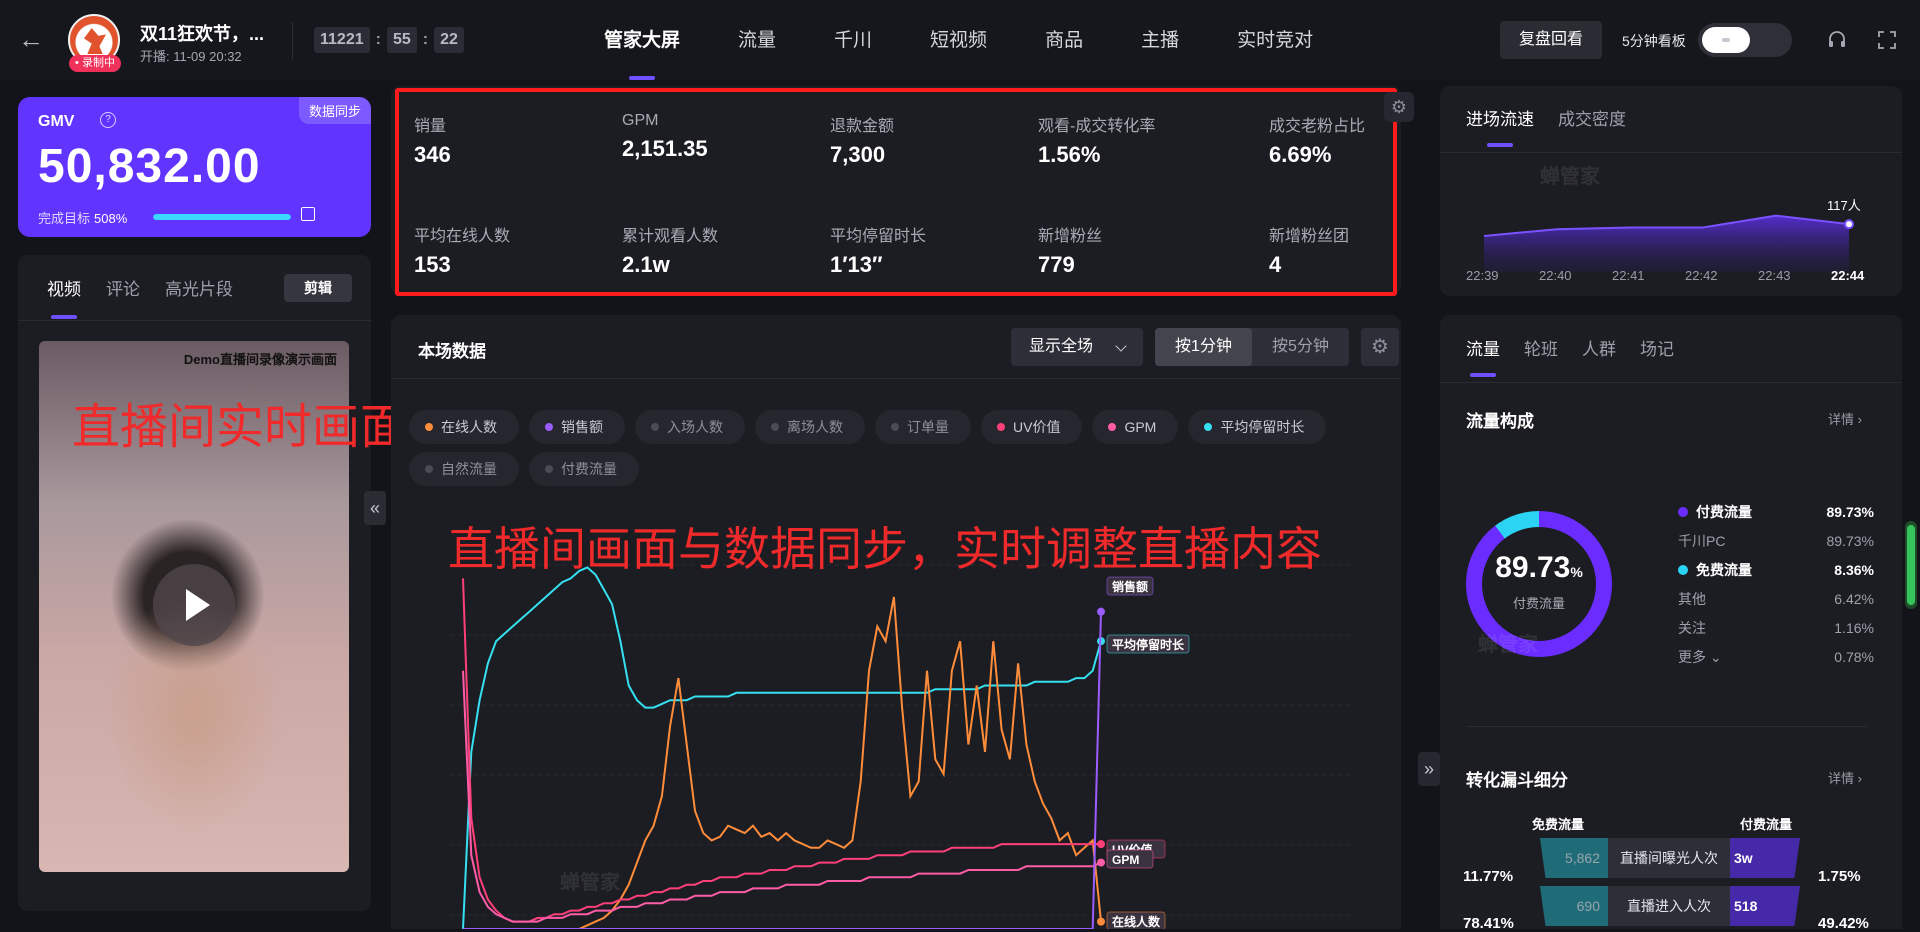 Image resolution: width=1920 pixels, height=932 pixels. Describe the element at coordinates (1837, 40) in the screenshot. I see `headset-icon` at that location.